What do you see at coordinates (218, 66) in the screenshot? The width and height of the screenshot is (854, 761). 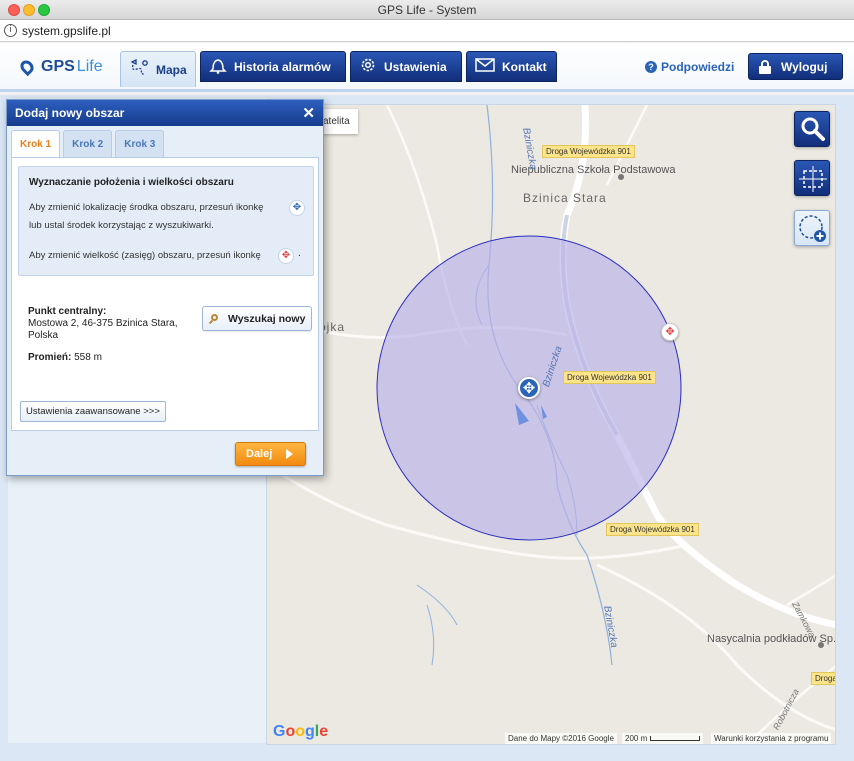 I see `bell-icon` at bounding box center [218, 66].